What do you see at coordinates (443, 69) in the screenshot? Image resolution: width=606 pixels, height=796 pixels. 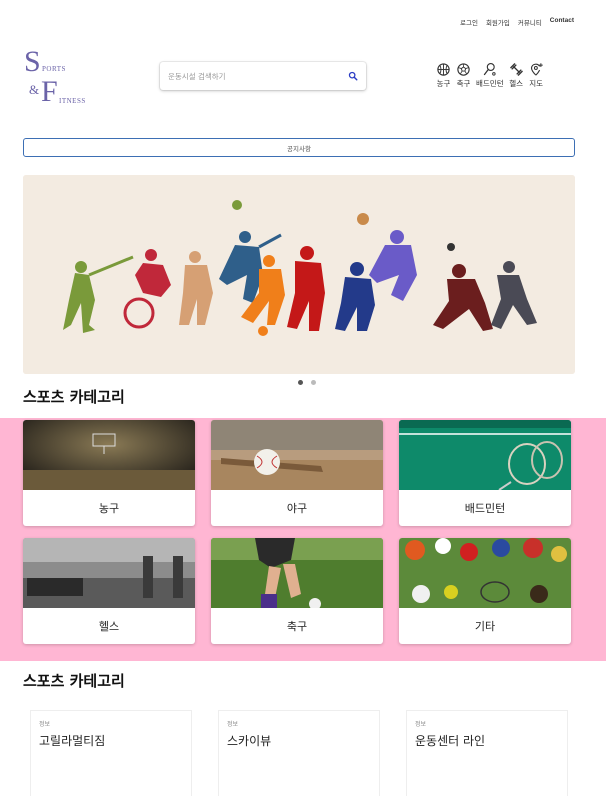 I see `basketball-icon` at bounding box center [443, 69].